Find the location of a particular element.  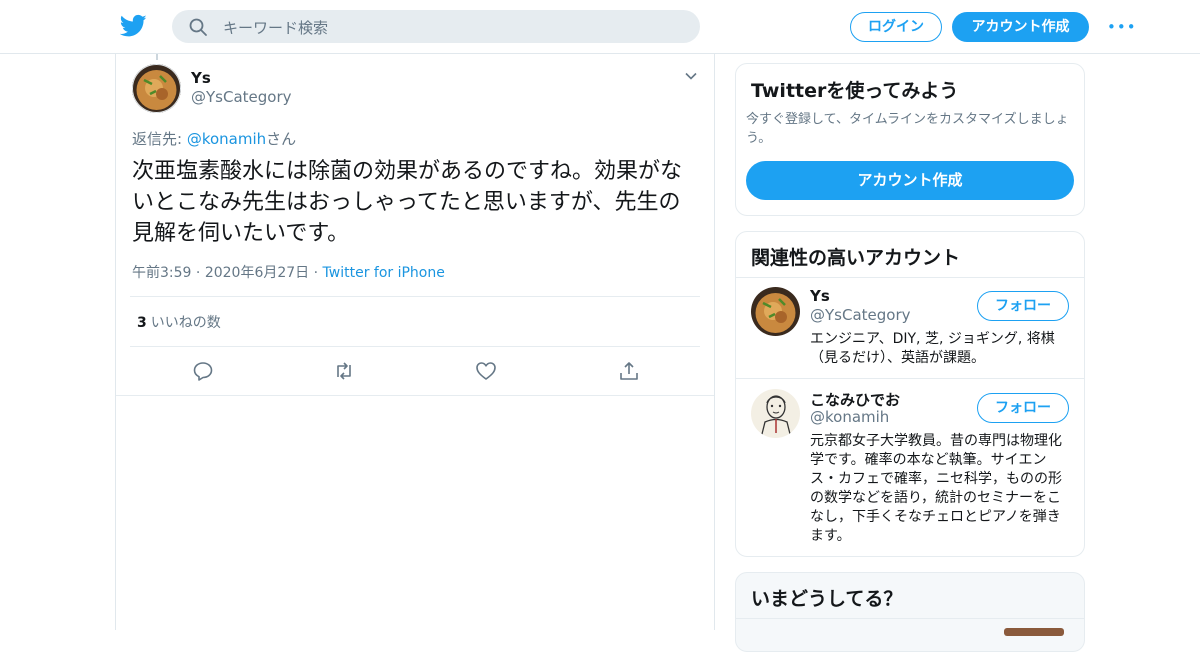

trend-thumbnail is located at coordinates (1034, 632).